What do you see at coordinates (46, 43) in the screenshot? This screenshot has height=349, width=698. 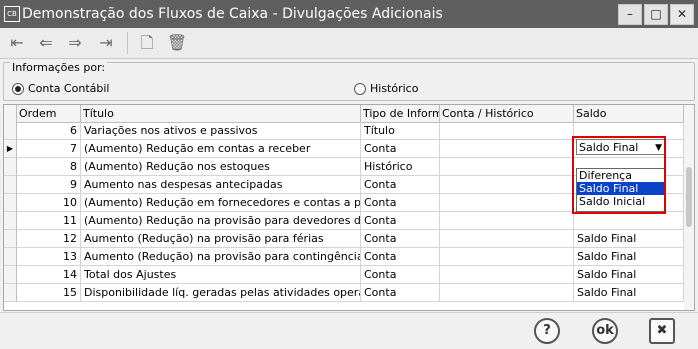 I see `previous-record-icon: ⇐` at bounding box center [46, 43].